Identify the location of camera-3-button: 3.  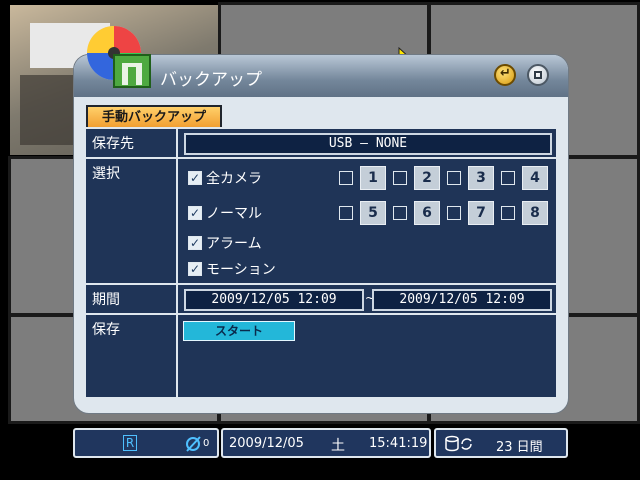
(481, 178).